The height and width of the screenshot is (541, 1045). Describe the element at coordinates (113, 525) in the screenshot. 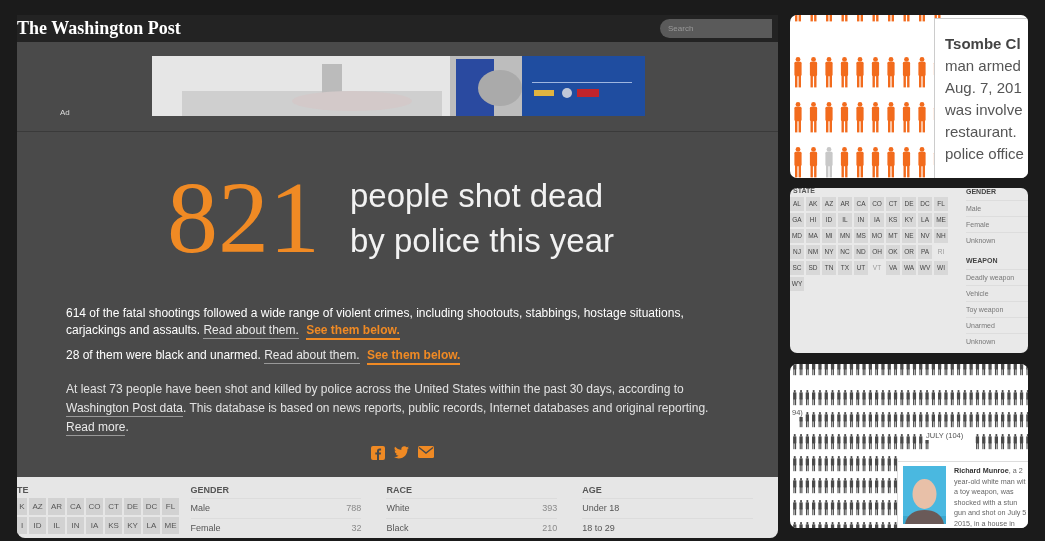

I see `state-chip: KS` at that location.